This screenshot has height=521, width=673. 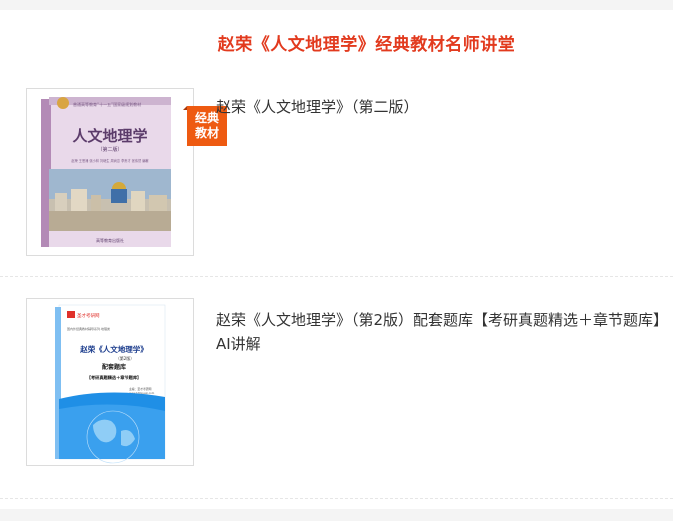 I want to click on section-title: 赵荣《人文地理学》经典教材名师讲堂, so click(x=366, y=45).